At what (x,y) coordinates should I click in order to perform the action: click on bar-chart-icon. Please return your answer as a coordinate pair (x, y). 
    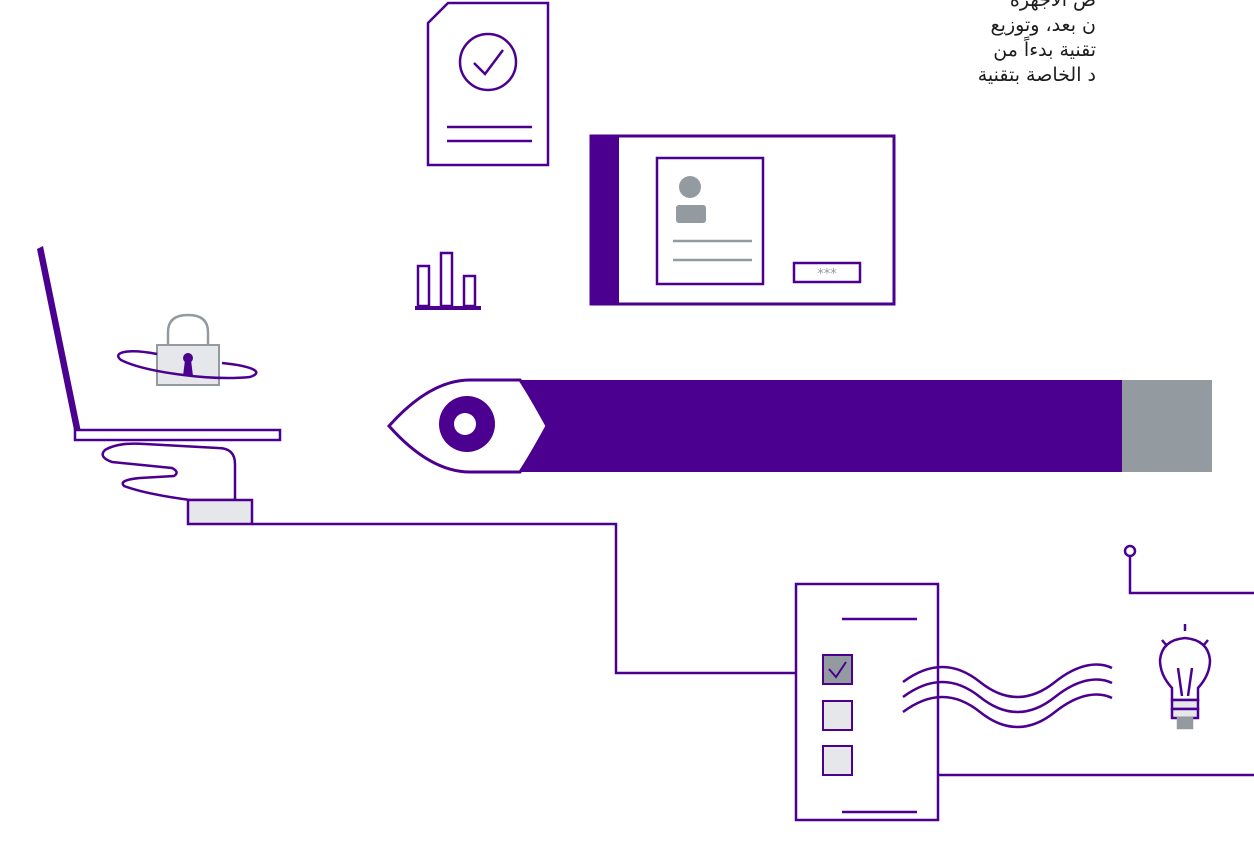
    Looking at the image, I should click on (448, 280).